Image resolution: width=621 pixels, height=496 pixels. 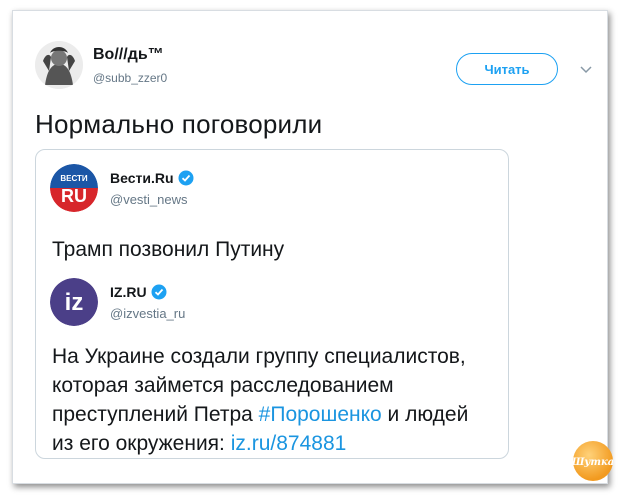 I want to click on vesti-name: Вести.Ru, so click(x=152, y=178).